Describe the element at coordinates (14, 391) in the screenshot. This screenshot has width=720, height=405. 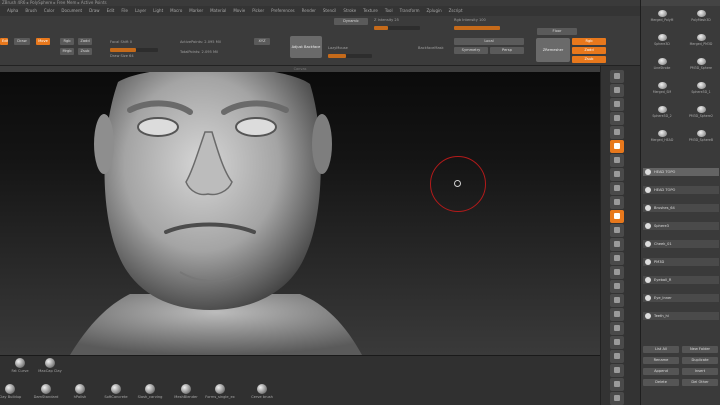
I see `brush-preset: Clay Buildup` at that location.